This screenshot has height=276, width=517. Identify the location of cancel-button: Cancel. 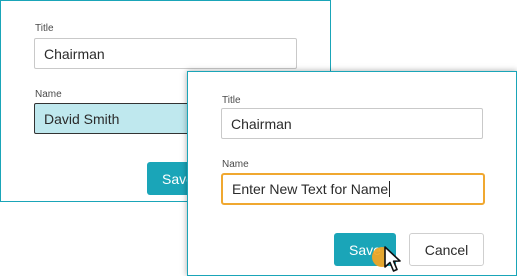
(446, 249).